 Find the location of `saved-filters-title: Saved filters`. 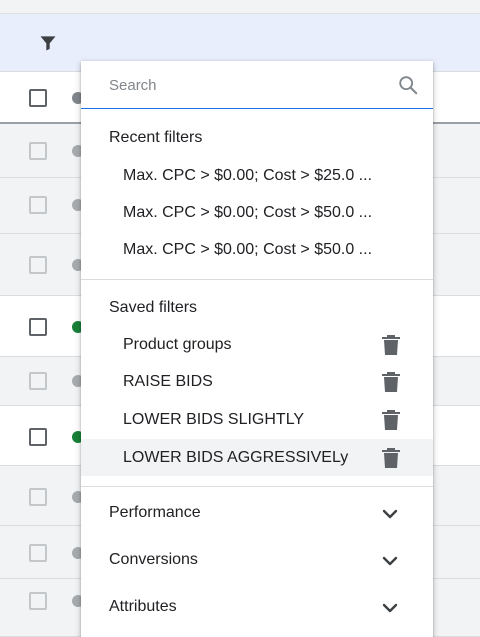

saved-filters-title: Saved filters is located at coordinates (153, 307).